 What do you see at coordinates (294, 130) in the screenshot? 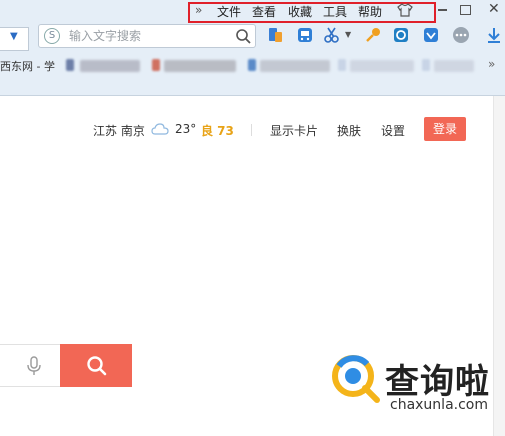
I see `show-card-link: 显示卡片` at bounding box center [294, 130].